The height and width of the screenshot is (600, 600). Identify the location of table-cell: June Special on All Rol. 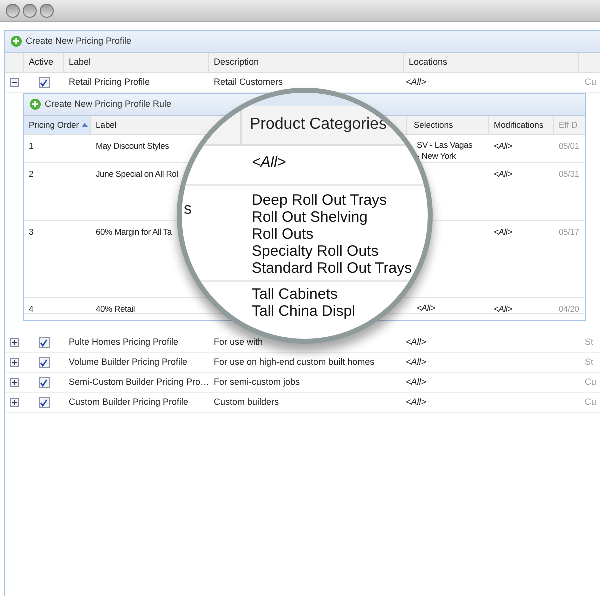
(137, 174).